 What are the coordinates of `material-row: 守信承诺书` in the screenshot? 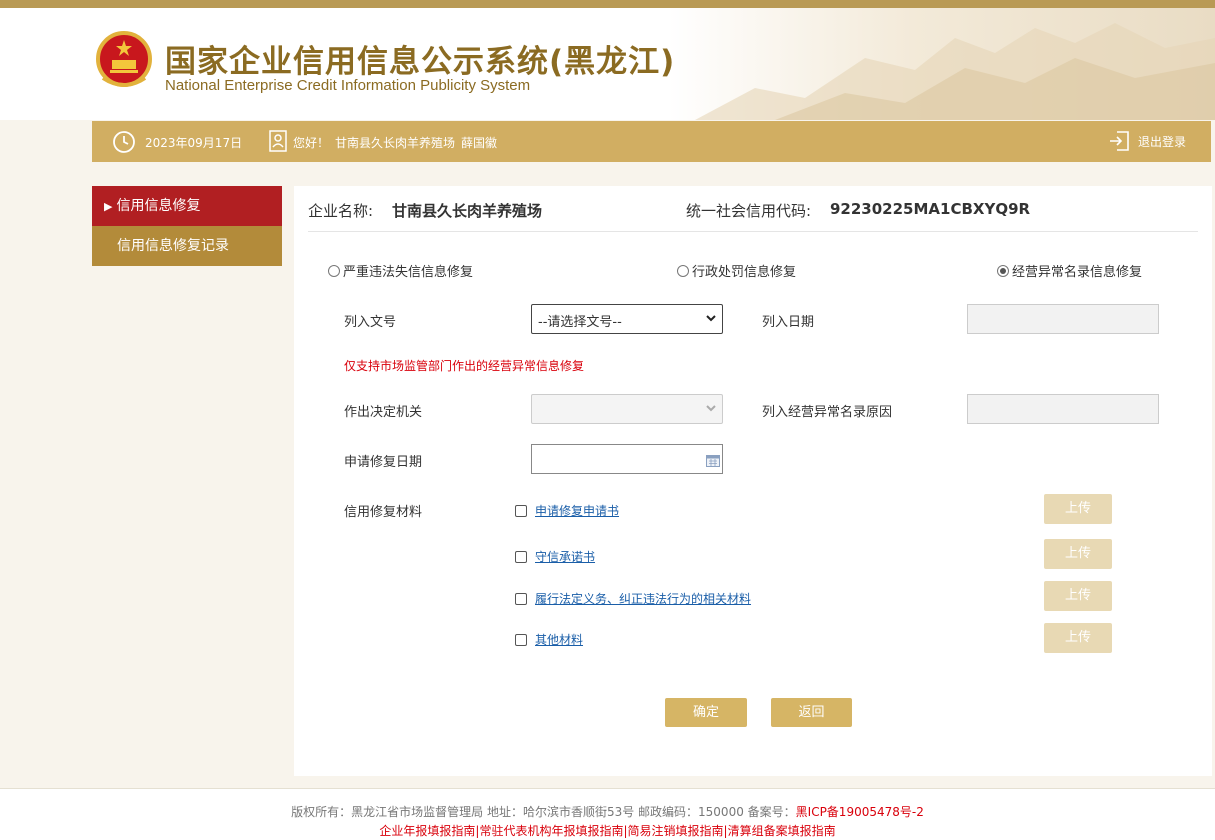 It's located at (555, 556).